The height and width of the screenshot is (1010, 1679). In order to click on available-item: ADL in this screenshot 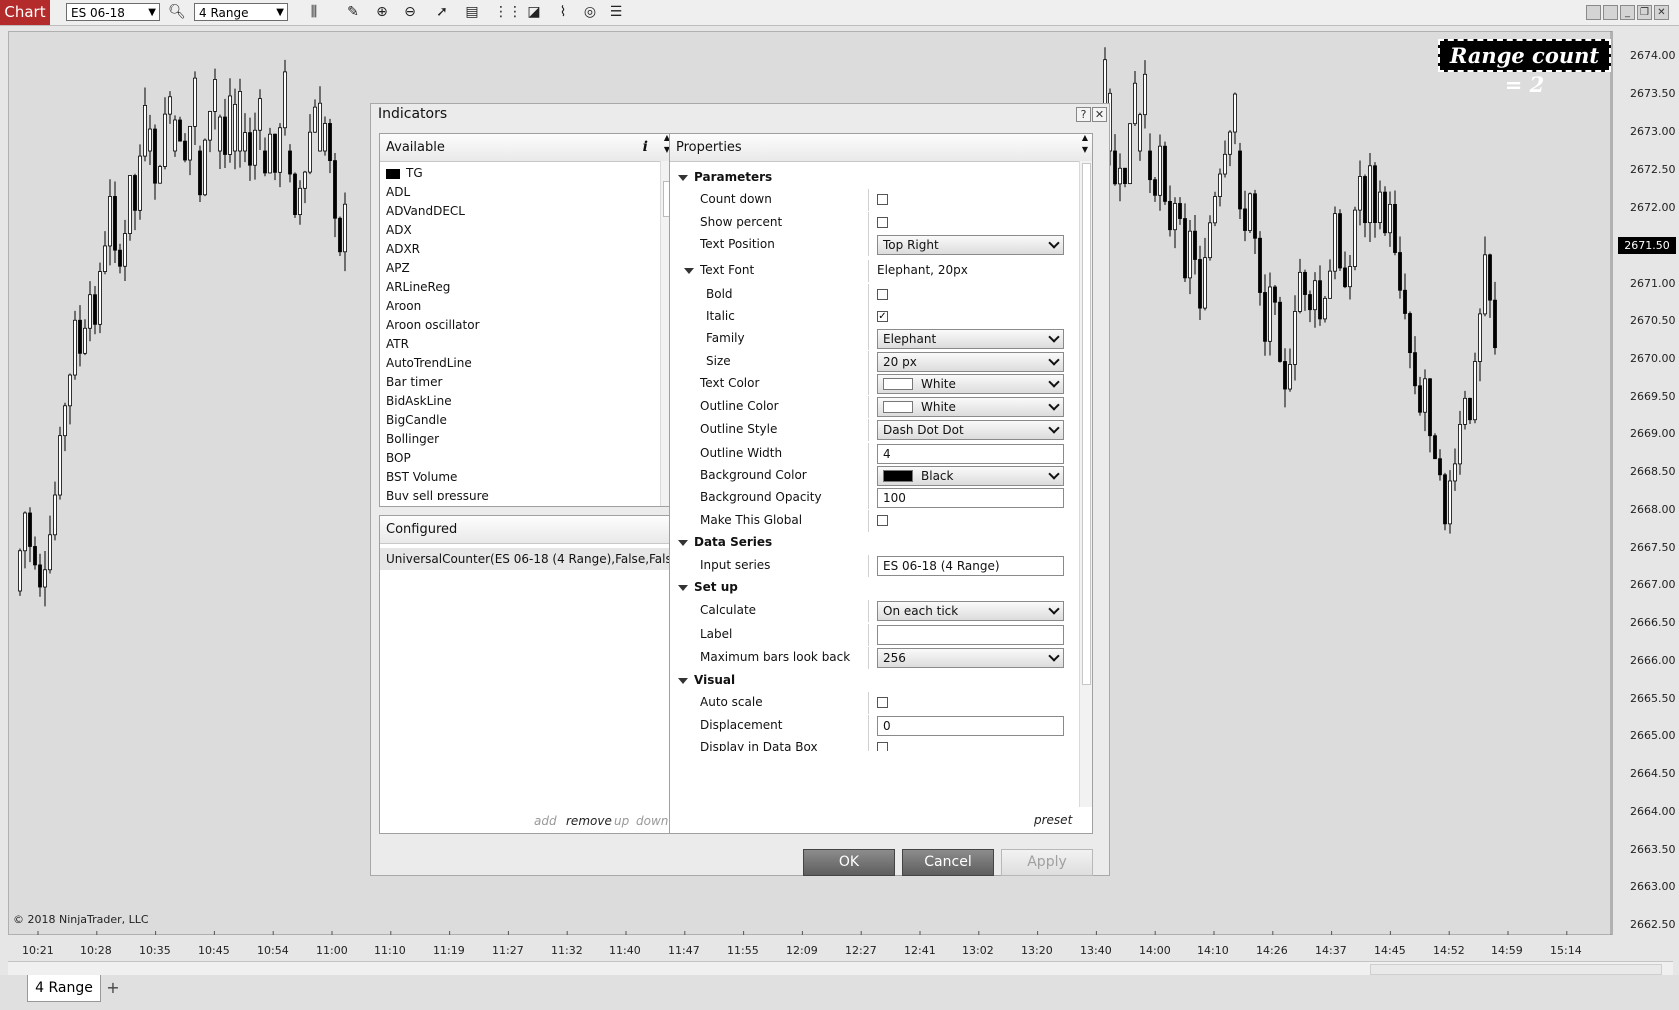, I will do `click(398, 192)`.